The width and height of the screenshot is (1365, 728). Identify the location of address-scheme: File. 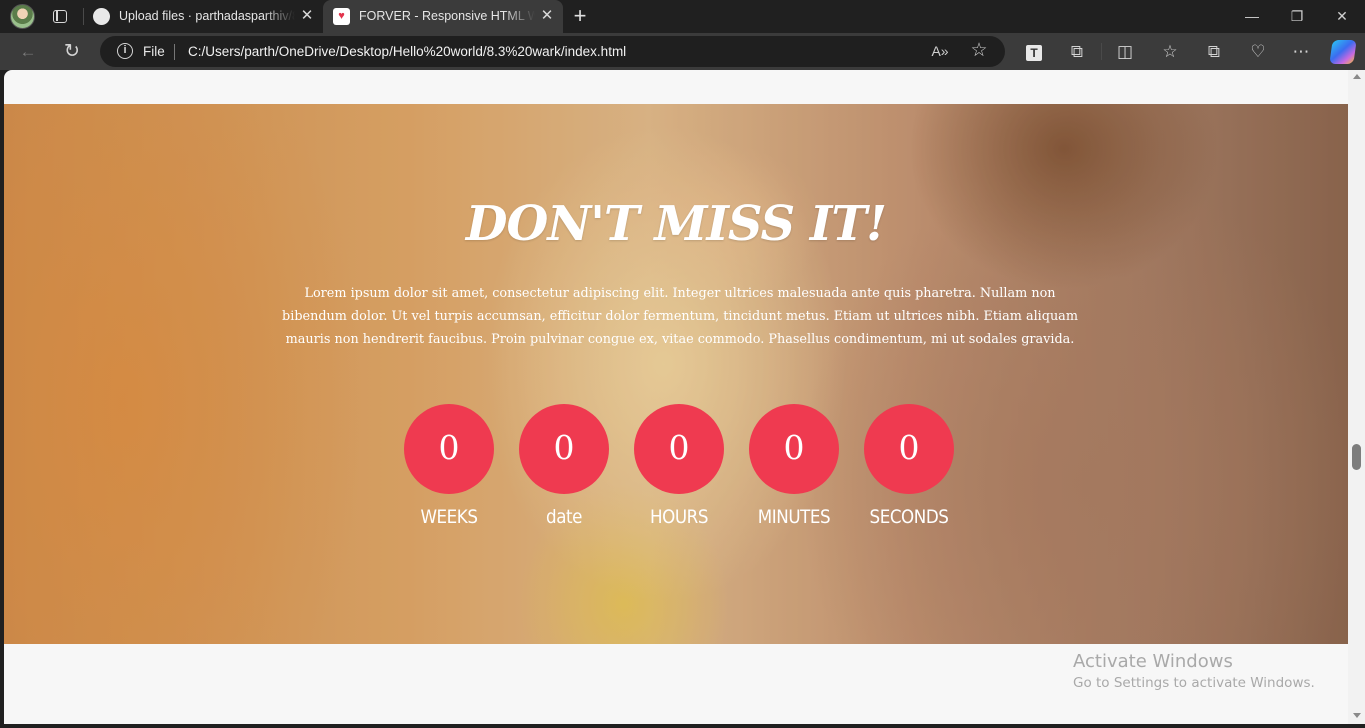
(154, 51).